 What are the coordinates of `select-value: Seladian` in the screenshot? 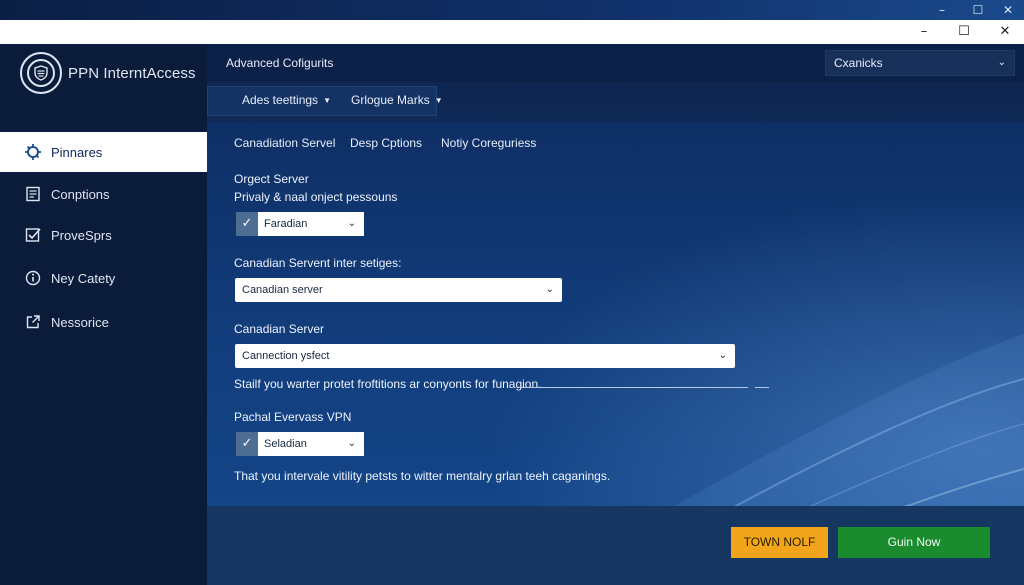 It's located at (285, 444).